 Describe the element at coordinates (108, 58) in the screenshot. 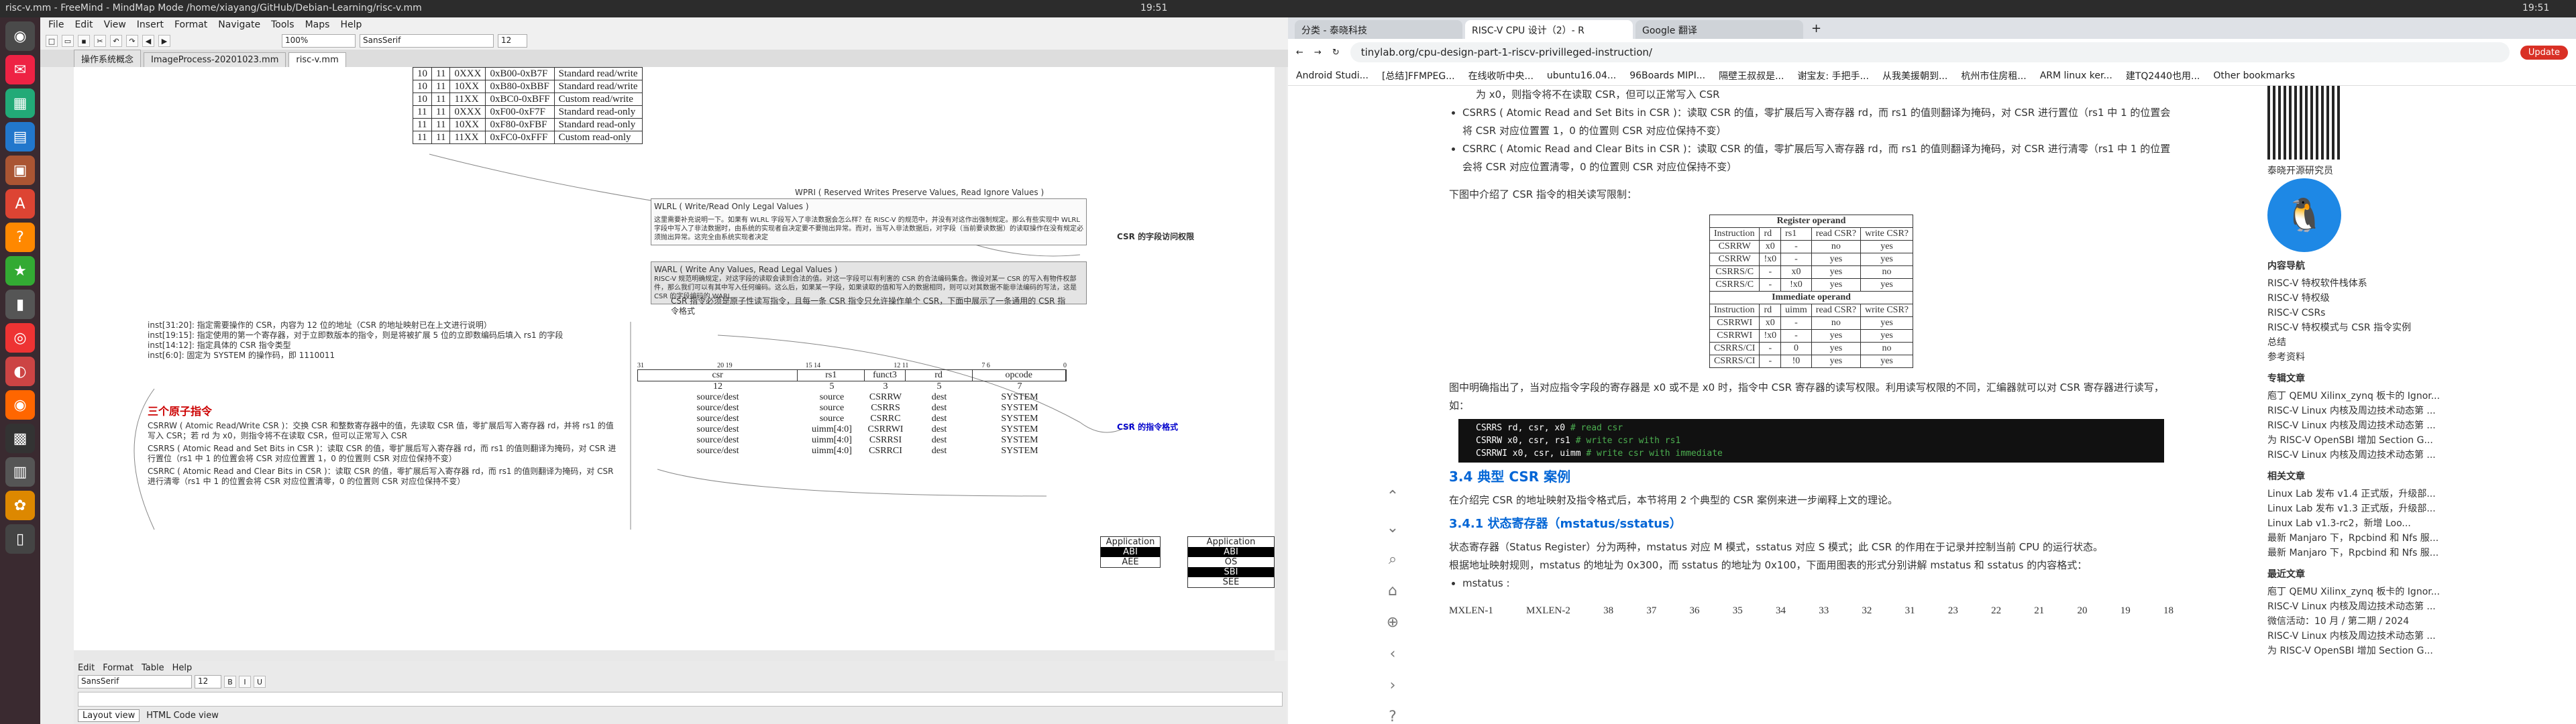

I see `tab-os: 操作系统概念` at that location.